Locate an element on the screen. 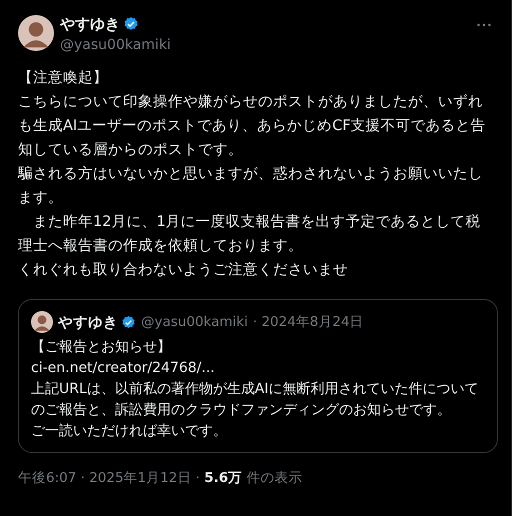 The height and width of the screenshot is (516, 516). more-icon is located at coordinates (484, 25).